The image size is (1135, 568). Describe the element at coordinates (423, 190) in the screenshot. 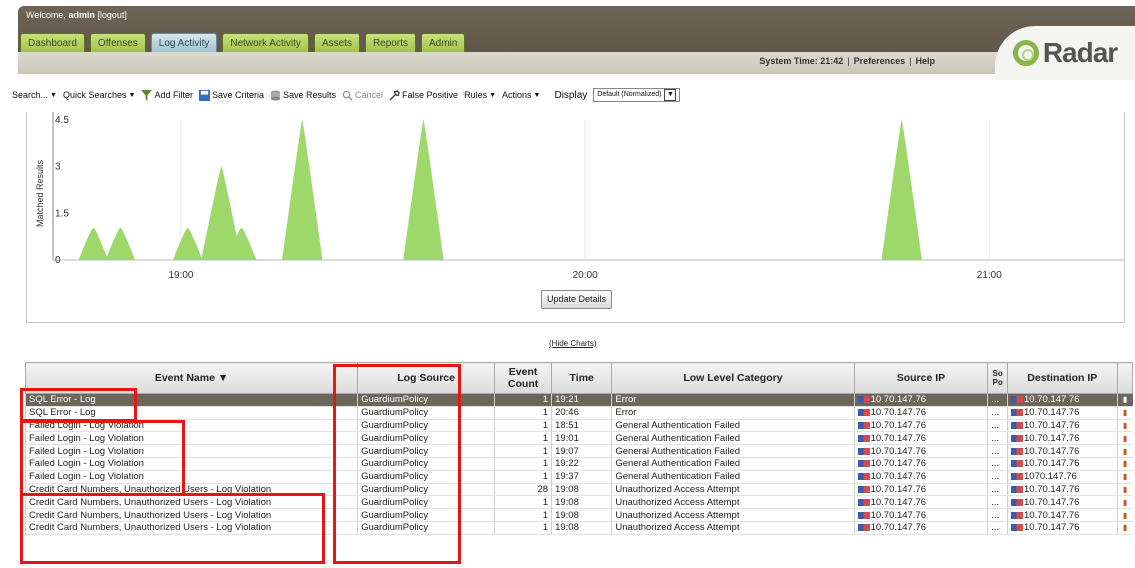

I see `chart-area-peak` at that location.